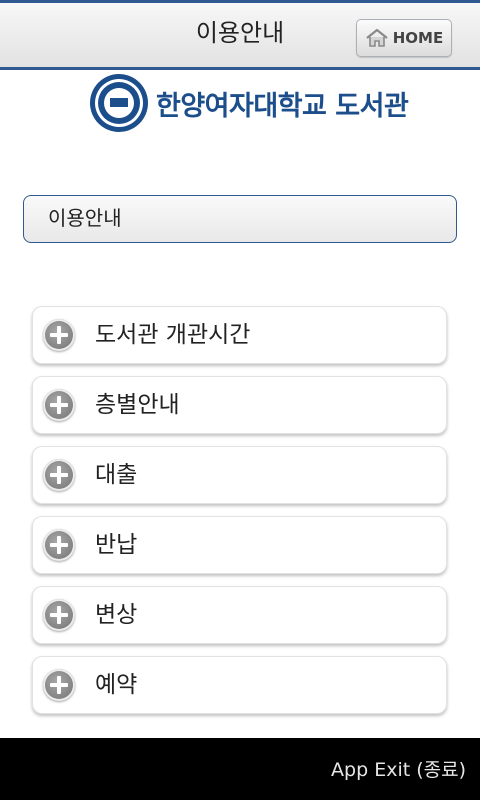 The image size is (480, 802). I want to click on menu-item-loan: 대출, so click(239, 475).